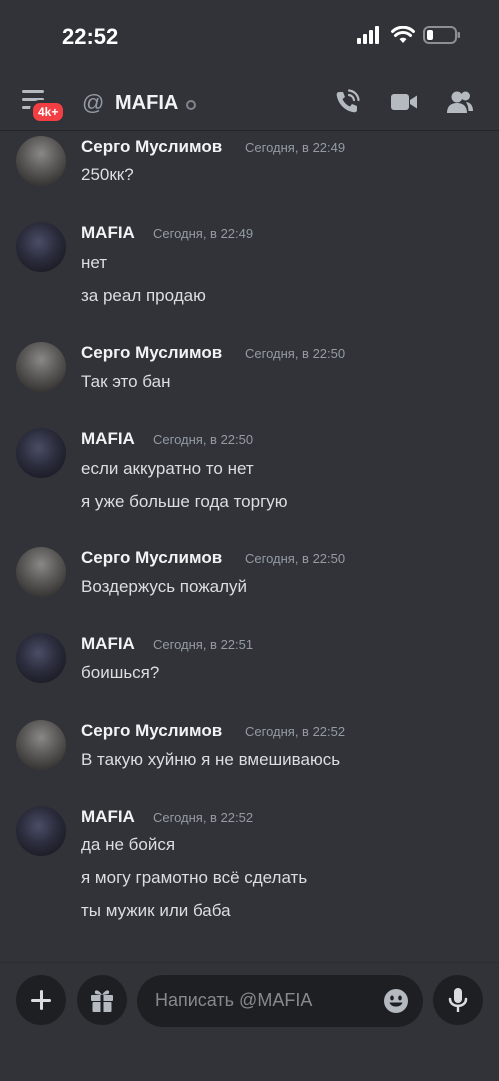 The image size is (499, 1081). Describe the element at coordinates (191, 105) in the screenshot. I see `offline-status-icon` at that location.